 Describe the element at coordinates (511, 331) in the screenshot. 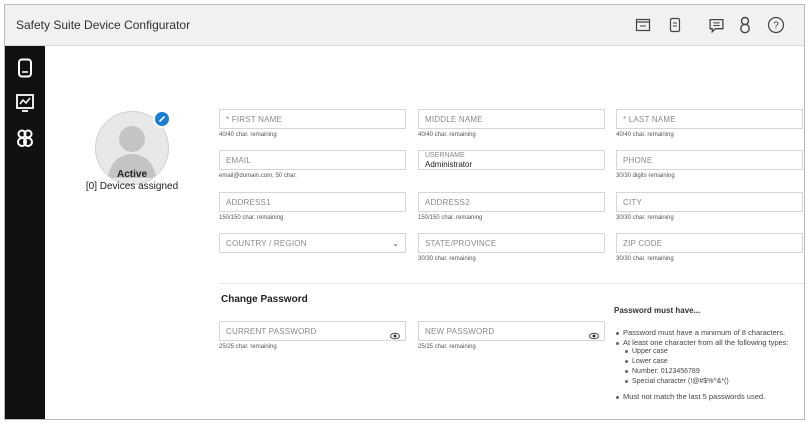

I see `new-password-field: NEW PASSWORD` at that location.